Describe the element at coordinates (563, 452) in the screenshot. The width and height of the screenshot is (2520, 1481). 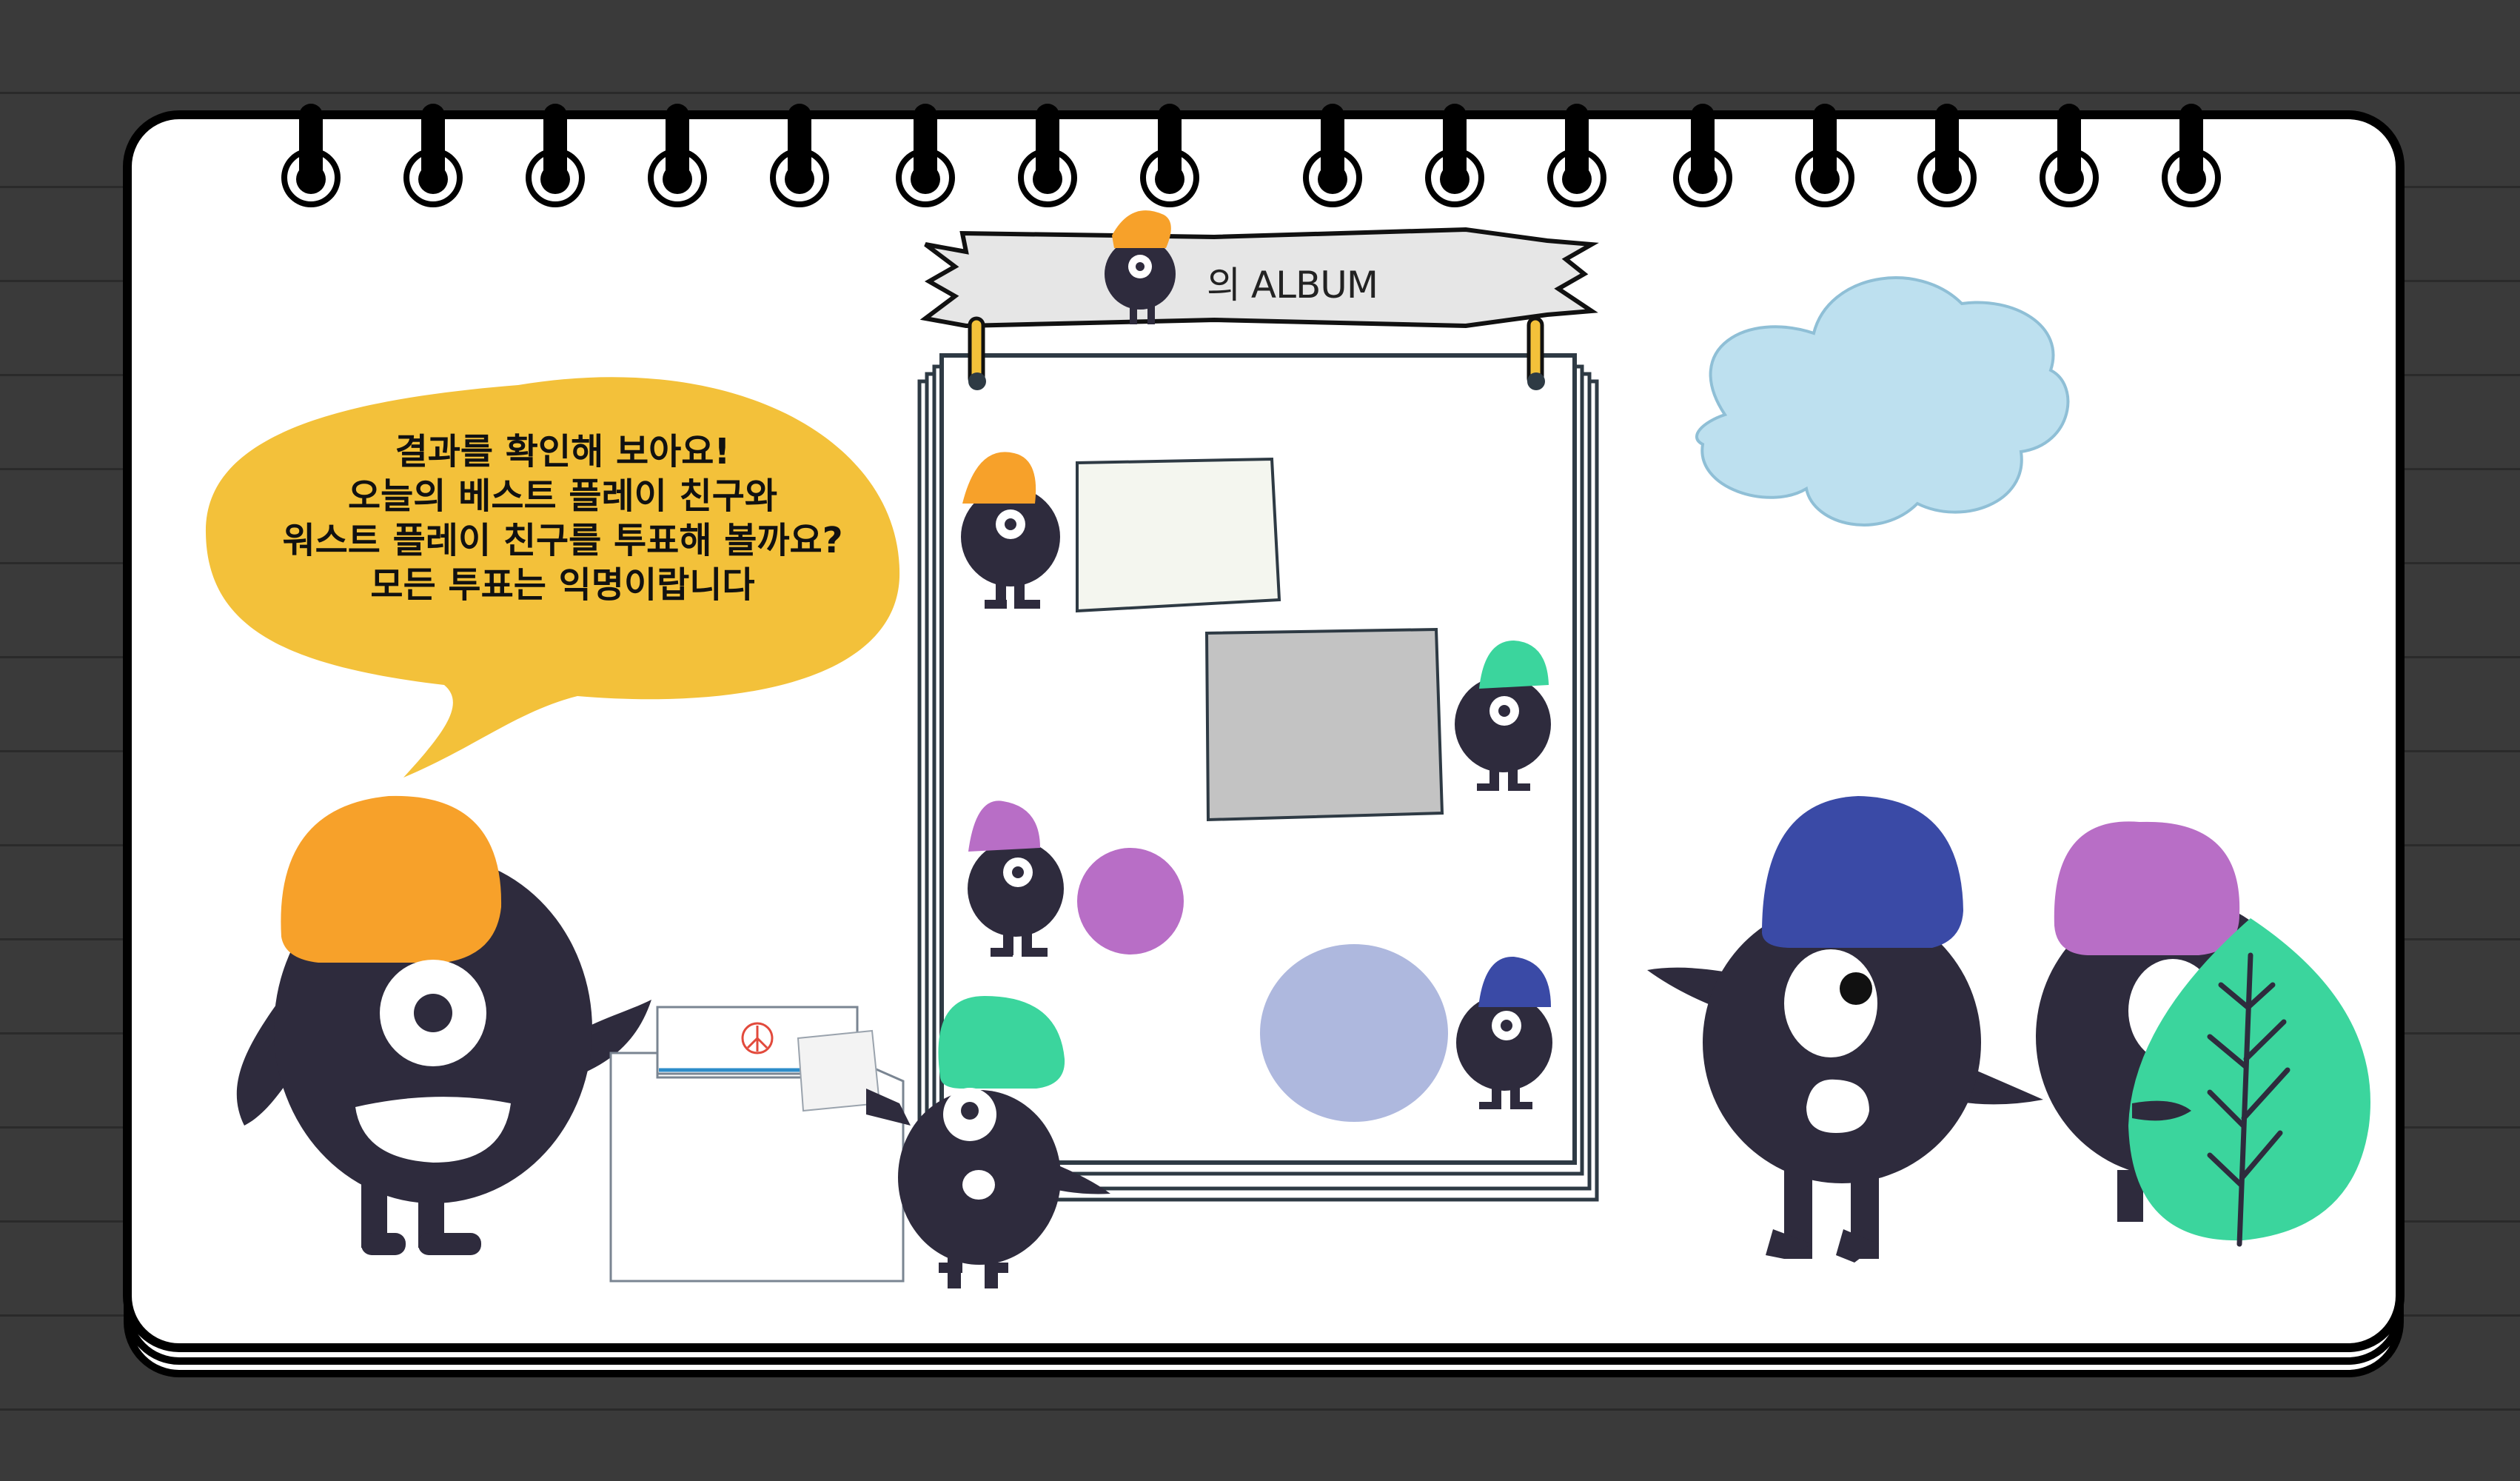
I see `speech-line: 결과를 확인해 보아요!` at that location.